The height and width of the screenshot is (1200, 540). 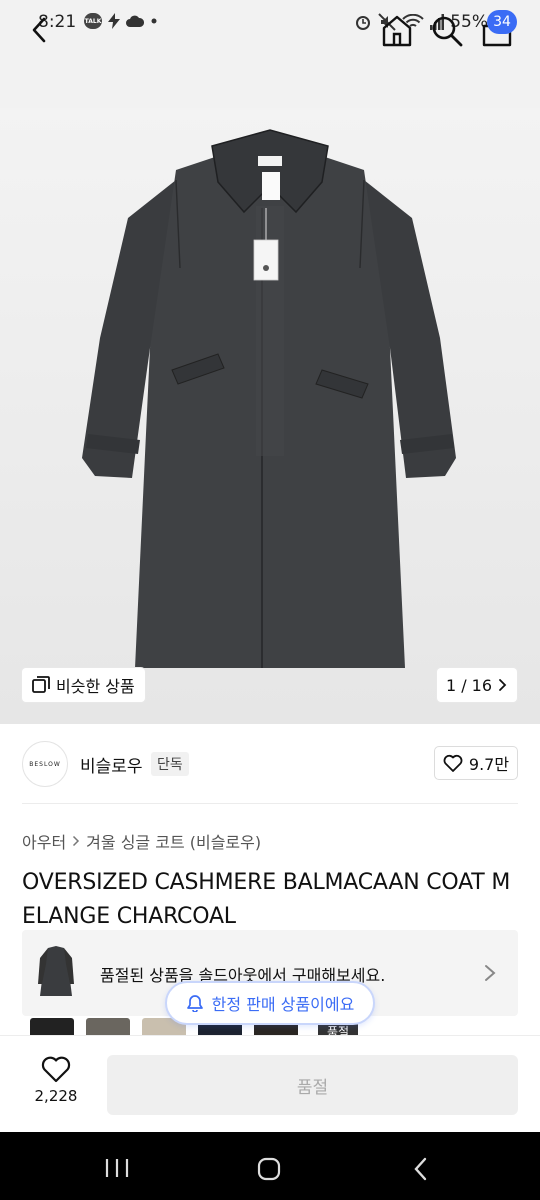 What do you see at coordinates (121, 21) in the screenshot?
I see `status-notifications: TALK` at bounding box center [121, 21].